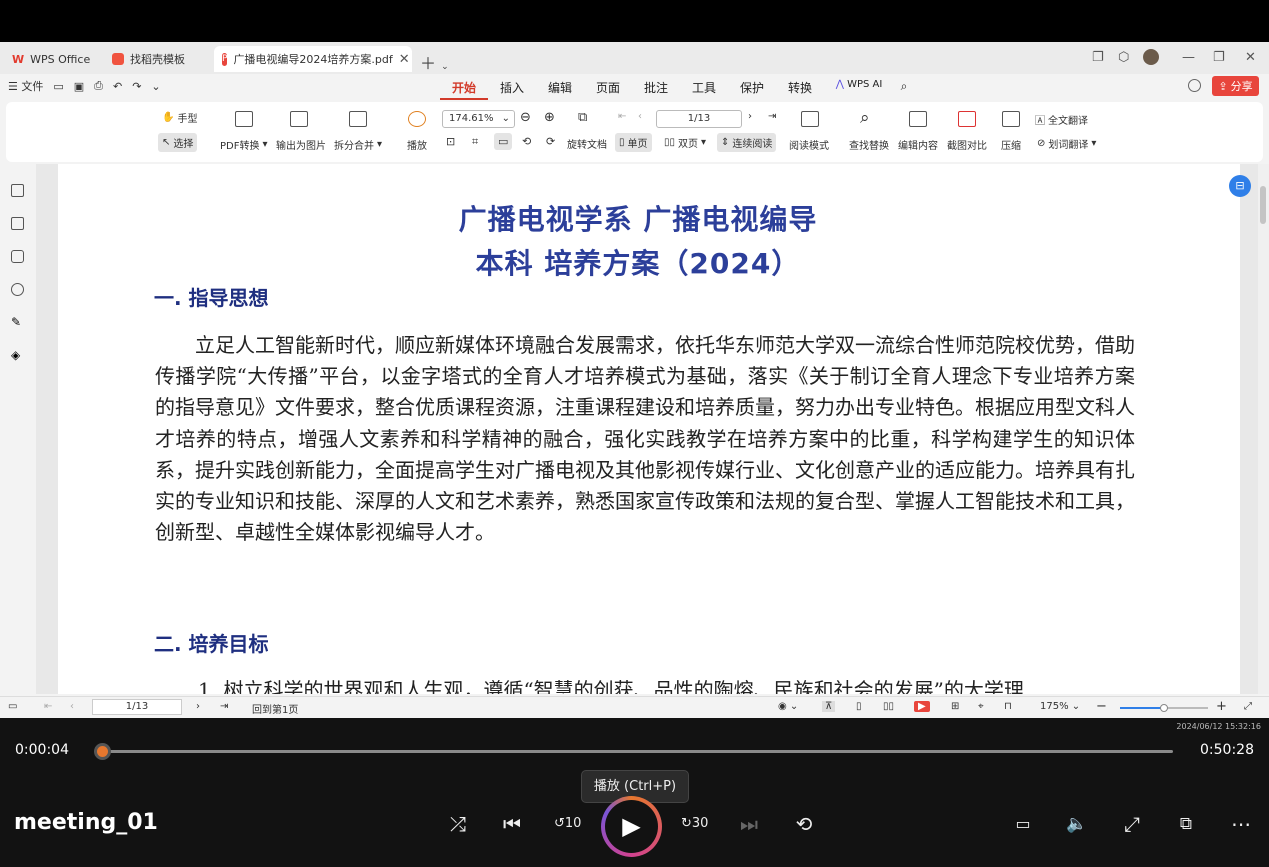 The image size is (1269, 867). I want to click on tab-tools: 工具, so click(704, 89).